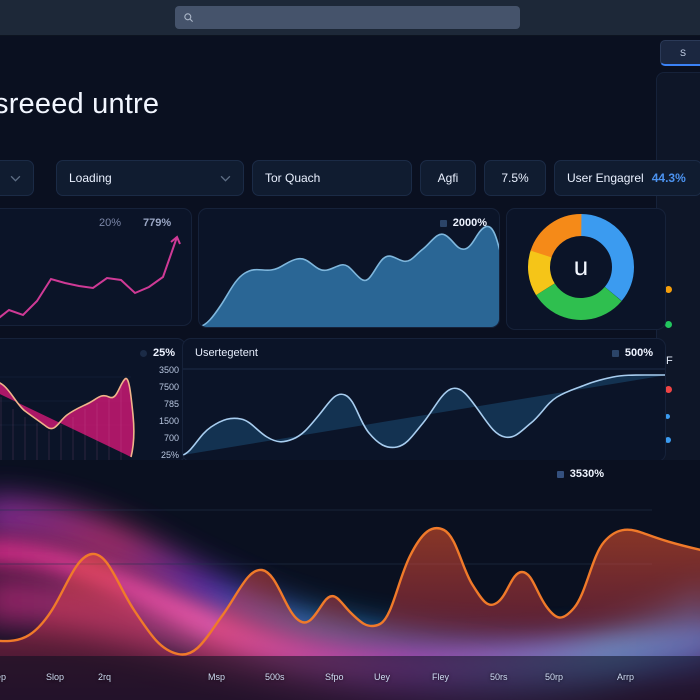 The width and height of the screenshot is (700, 700). I want to click on hero-metric: 3530%, so click(580, 474).